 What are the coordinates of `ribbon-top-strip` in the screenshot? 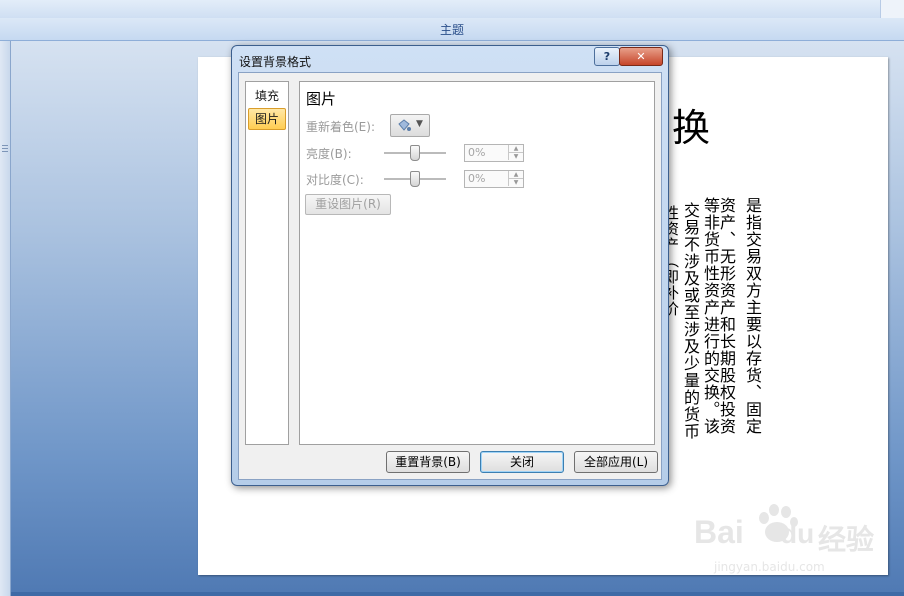 It's located at (452, 9).